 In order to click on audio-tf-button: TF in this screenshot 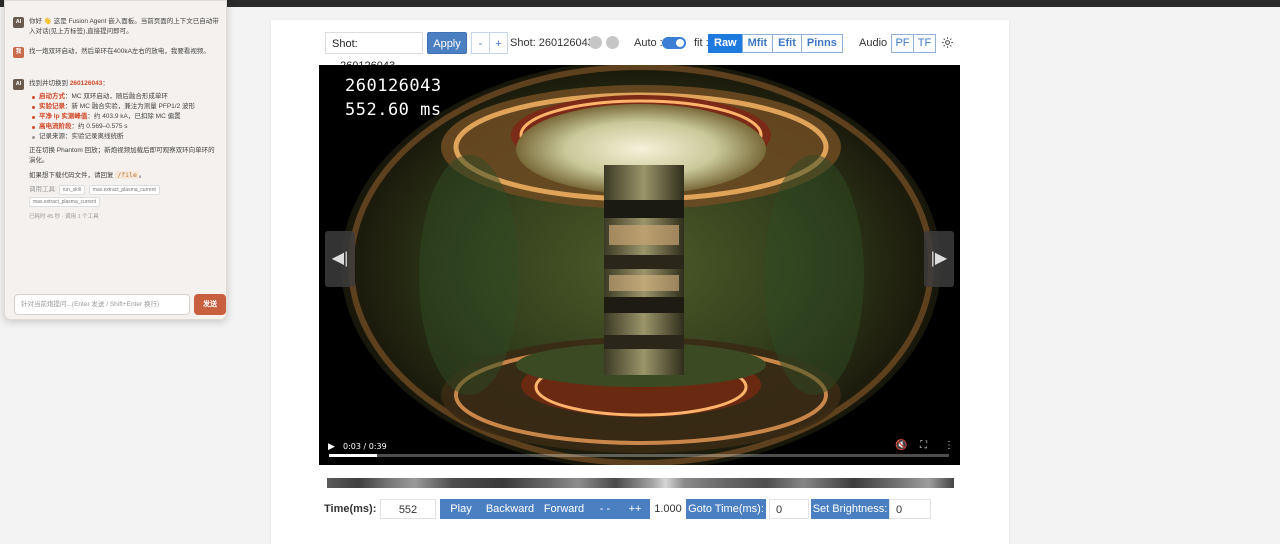, I will do `click(924, 43)`.